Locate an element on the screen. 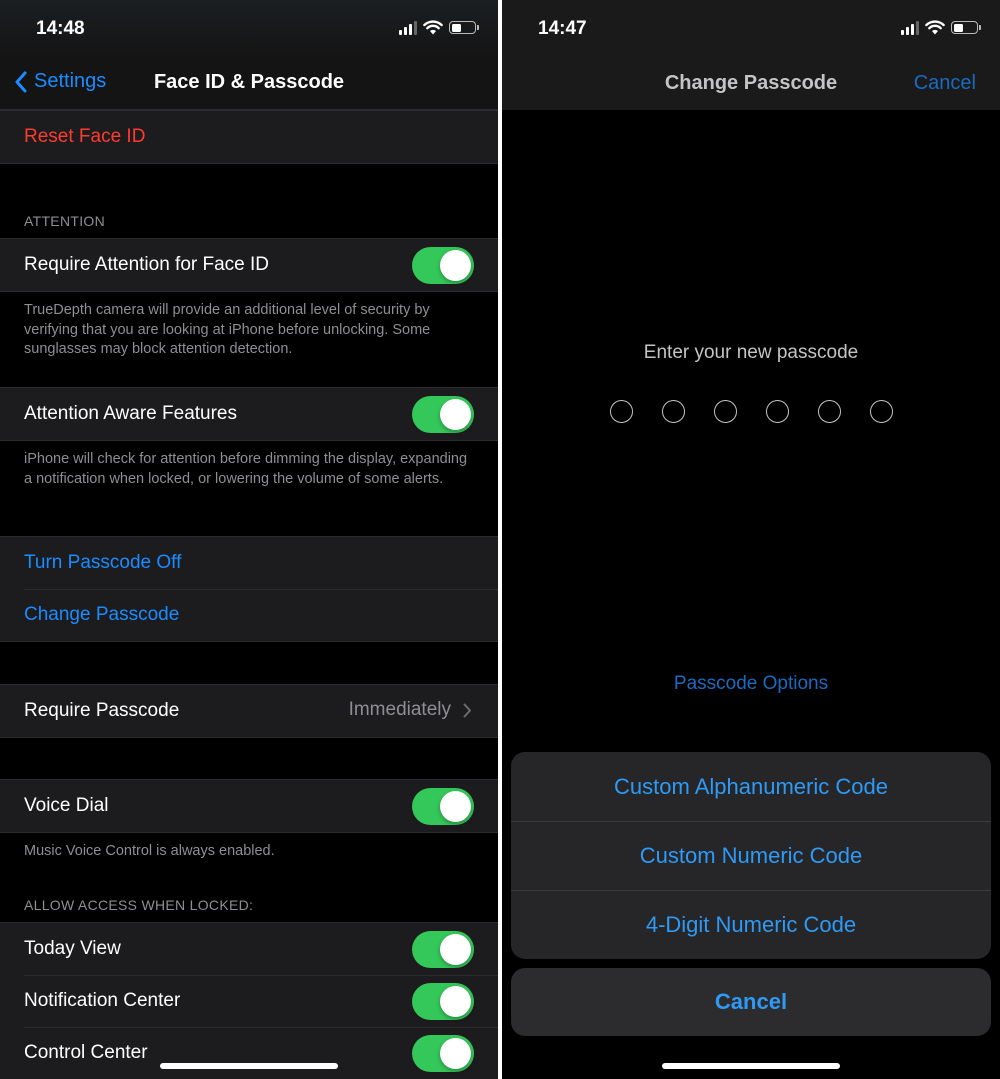 Image resolution: width=1000 pixels, height=1079 pixels. today-view-label: Today View is located at coordinates (72, 948).